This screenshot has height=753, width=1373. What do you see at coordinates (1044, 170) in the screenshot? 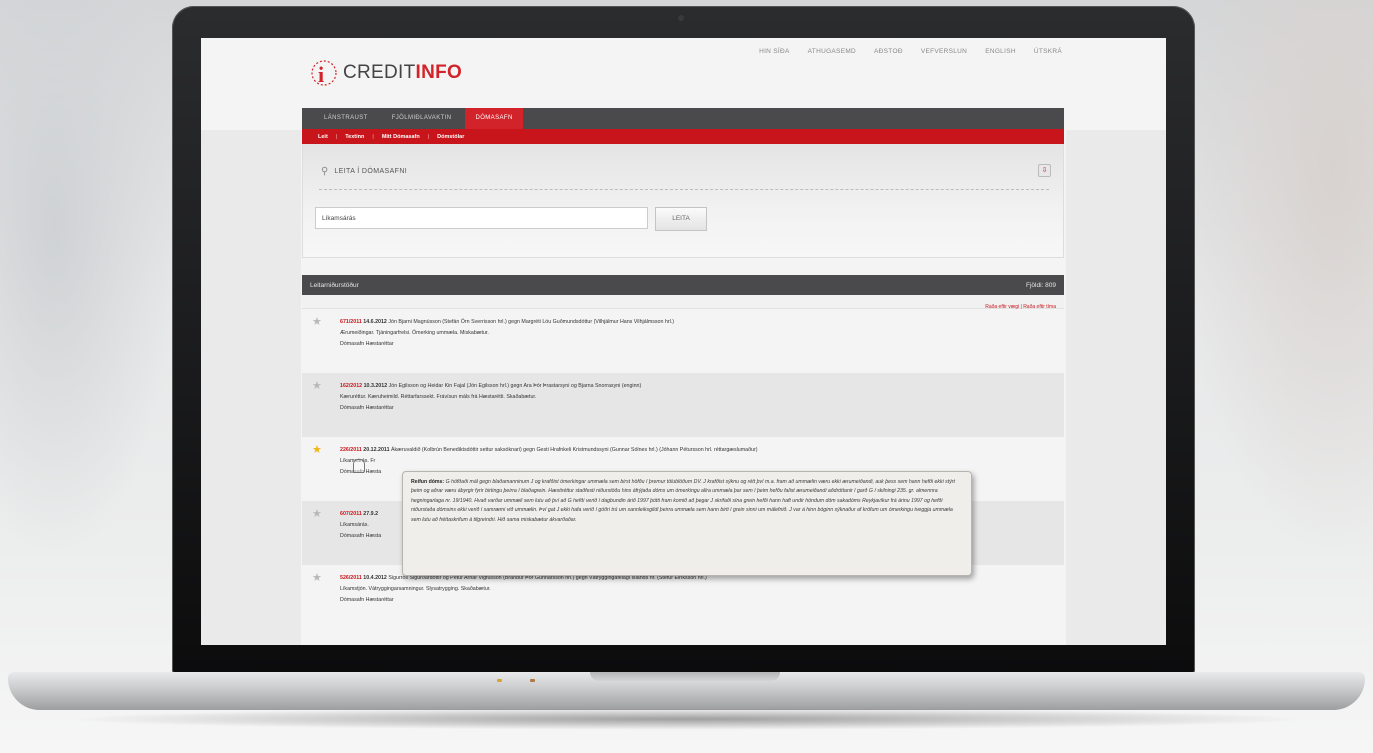
I see `download-icon: ⇩` at bounding box center [1044, 170].